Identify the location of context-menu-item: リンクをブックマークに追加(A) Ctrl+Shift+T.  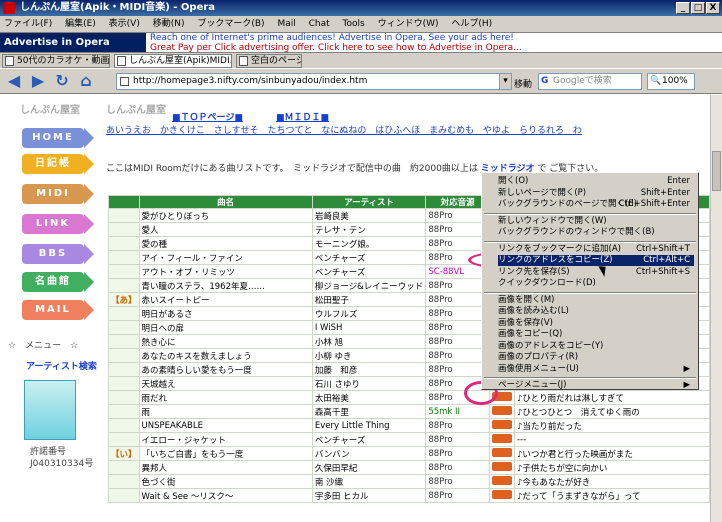
(596, 249).